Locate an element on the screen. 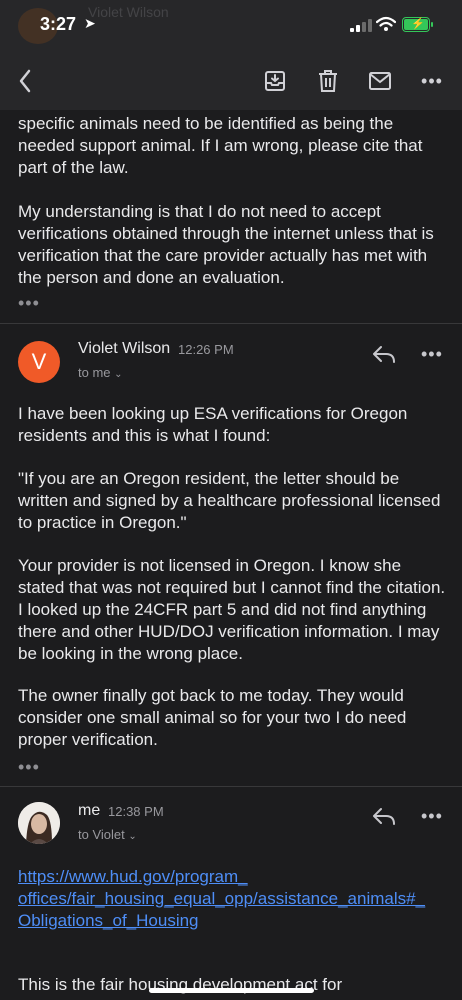 Image resolution: width=462 pixels, height=1000 pixels. recipients-label: to Violet is located at coordinates (101, 834).